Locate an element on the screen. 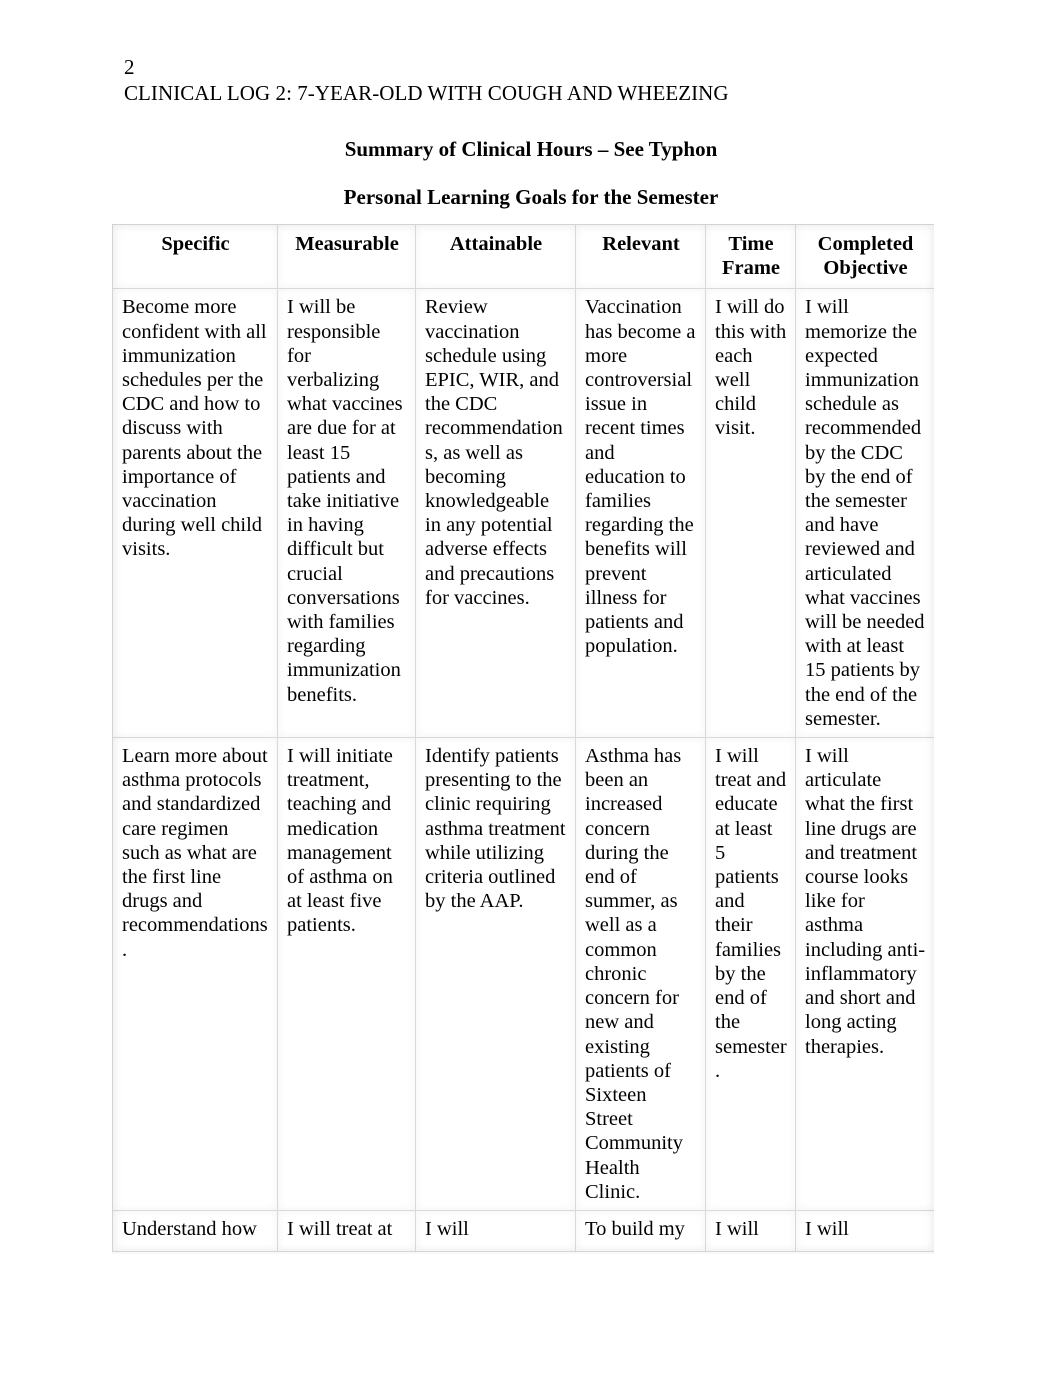  cell-attainable: I will is located at coordinates (495, 1230).